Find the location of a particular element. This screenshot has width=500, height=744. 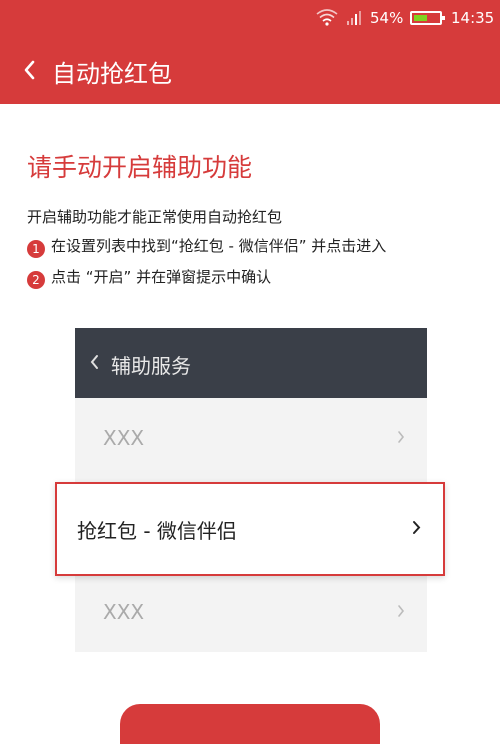

guide-heading: 请手动开启辅助功能 is located at coordinates (140, 167).